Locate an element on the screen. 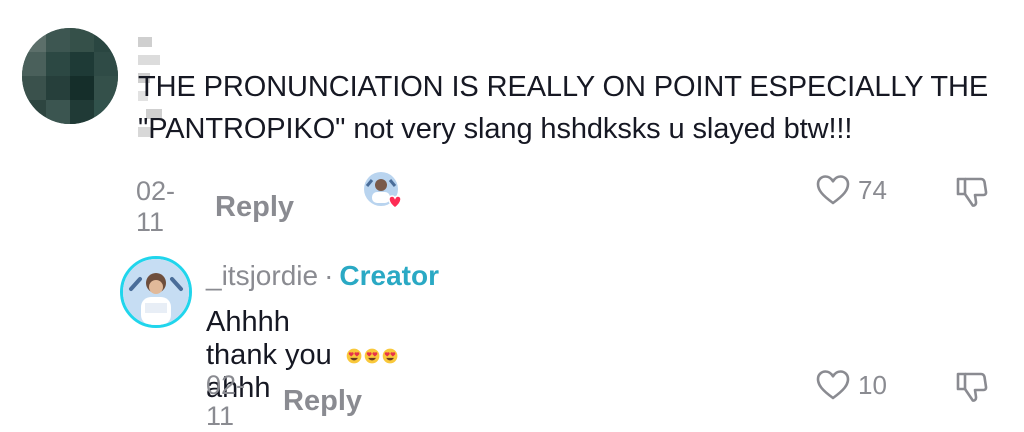  creator-badge: Creator is located at coordinates (389, 275).